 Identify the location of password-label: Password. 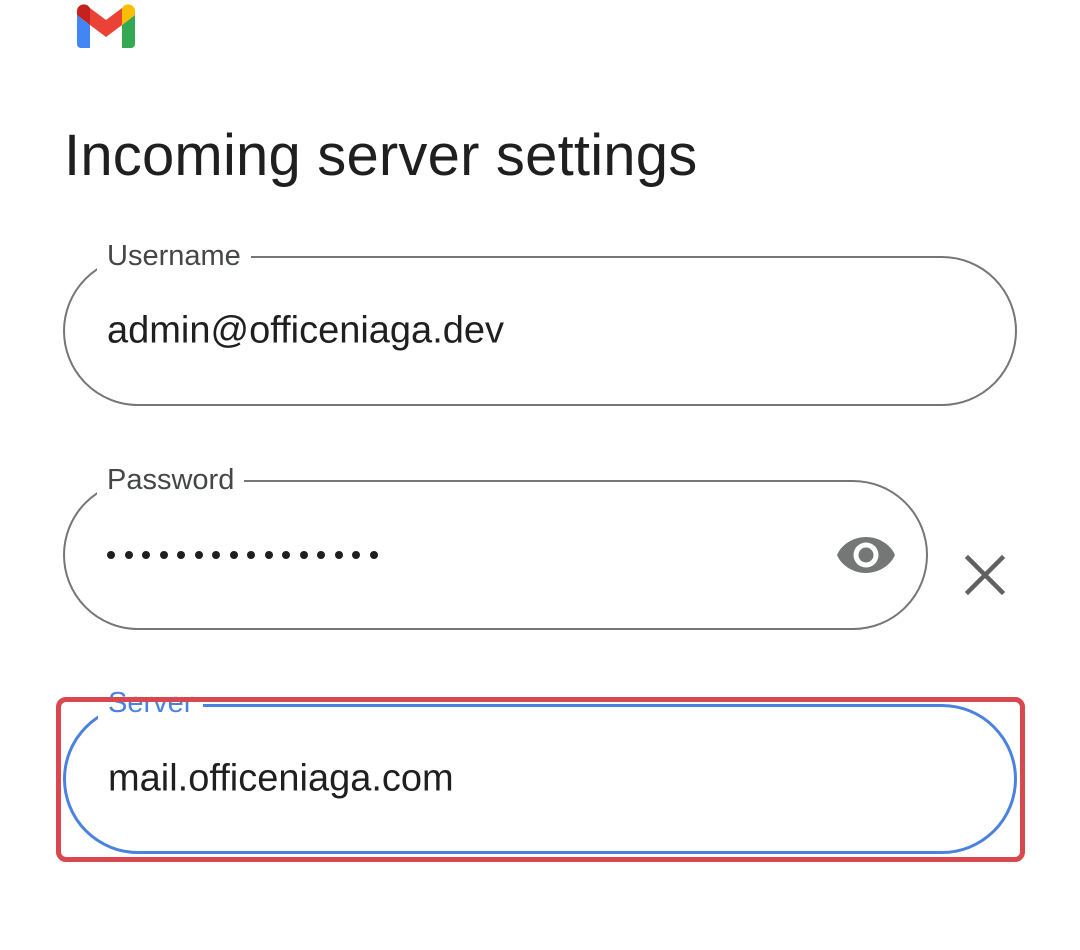
(171, 480).